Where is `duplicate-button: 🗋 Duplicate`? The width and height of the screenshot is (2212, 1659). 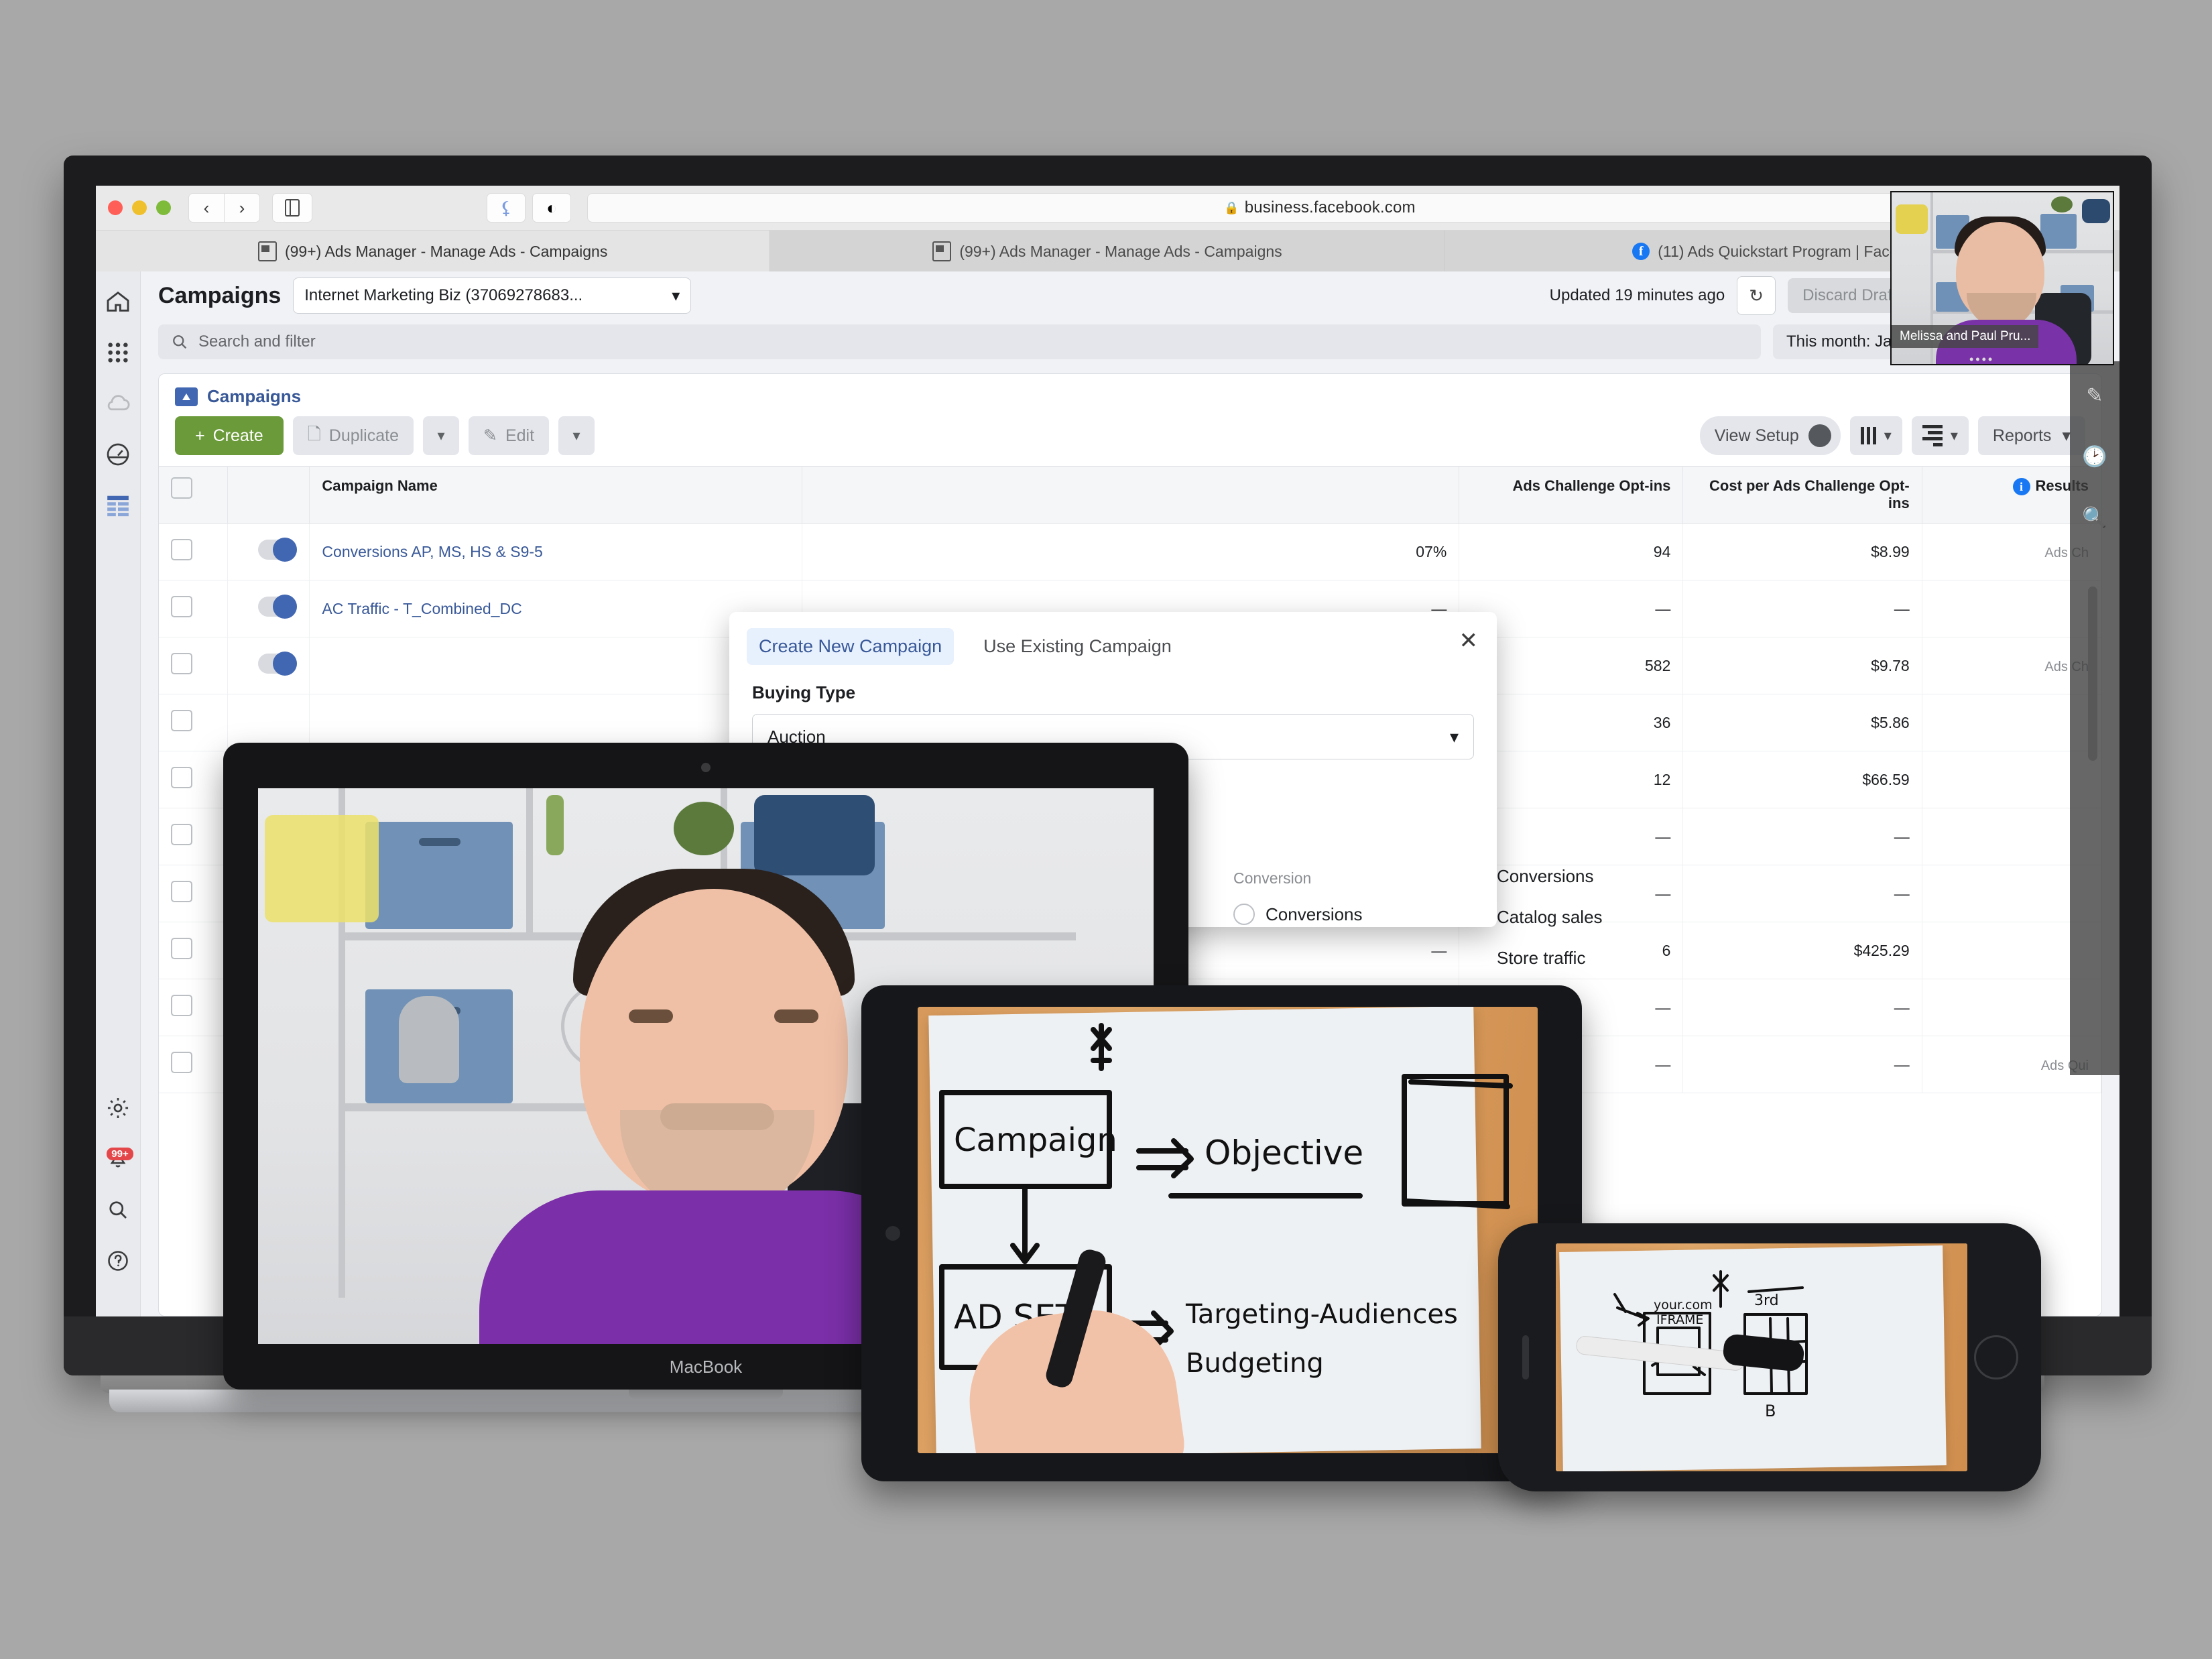
duplicate-button: 🗋 Duplicate is located at coordinates (353, 435).